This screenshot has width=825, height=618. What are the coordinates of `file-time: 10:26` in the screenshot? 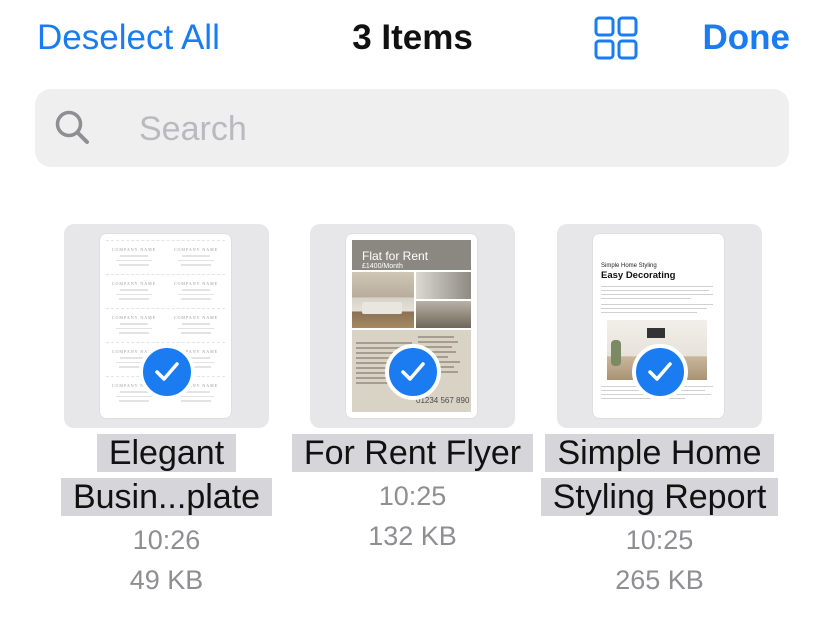 It's located at (166, 540).